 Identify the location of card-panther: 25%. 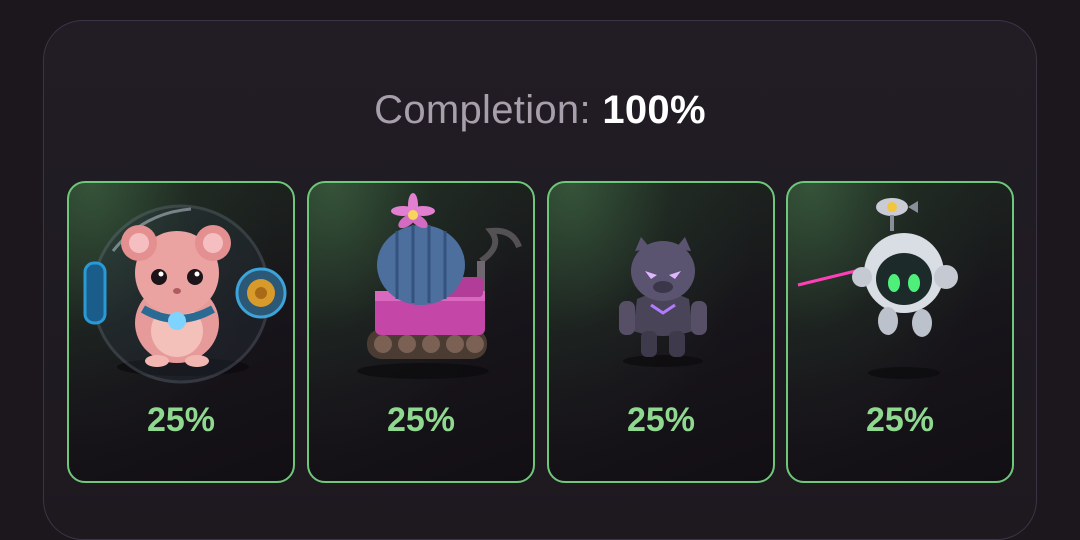
(661, 332).